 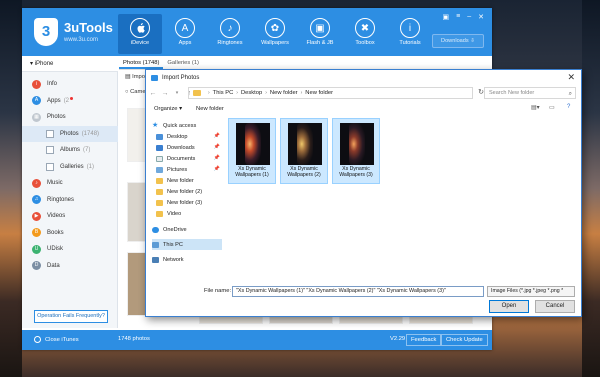 What do you see at coordinates (535, 107) in the screenshot?
I see `view-options-icon: ▤▾` at bounding box center [535, 107].